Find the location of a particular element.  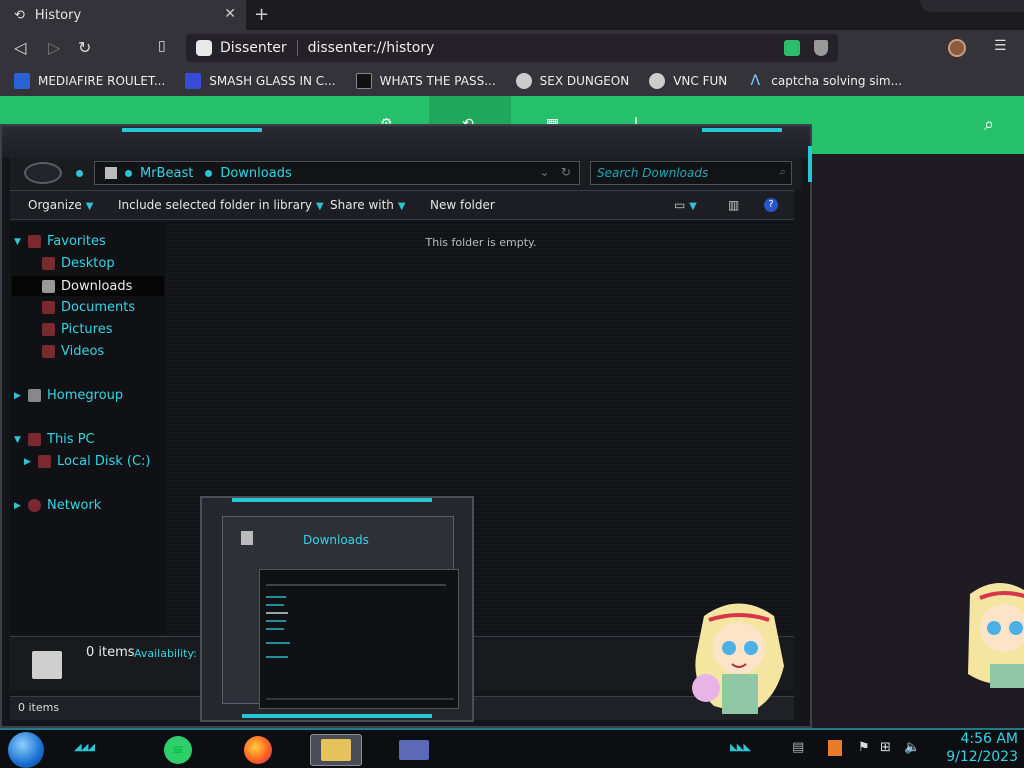

explorer-address-bar: MrBeast Downloads ⌄ ↻ is located at coordinates (337, 173).